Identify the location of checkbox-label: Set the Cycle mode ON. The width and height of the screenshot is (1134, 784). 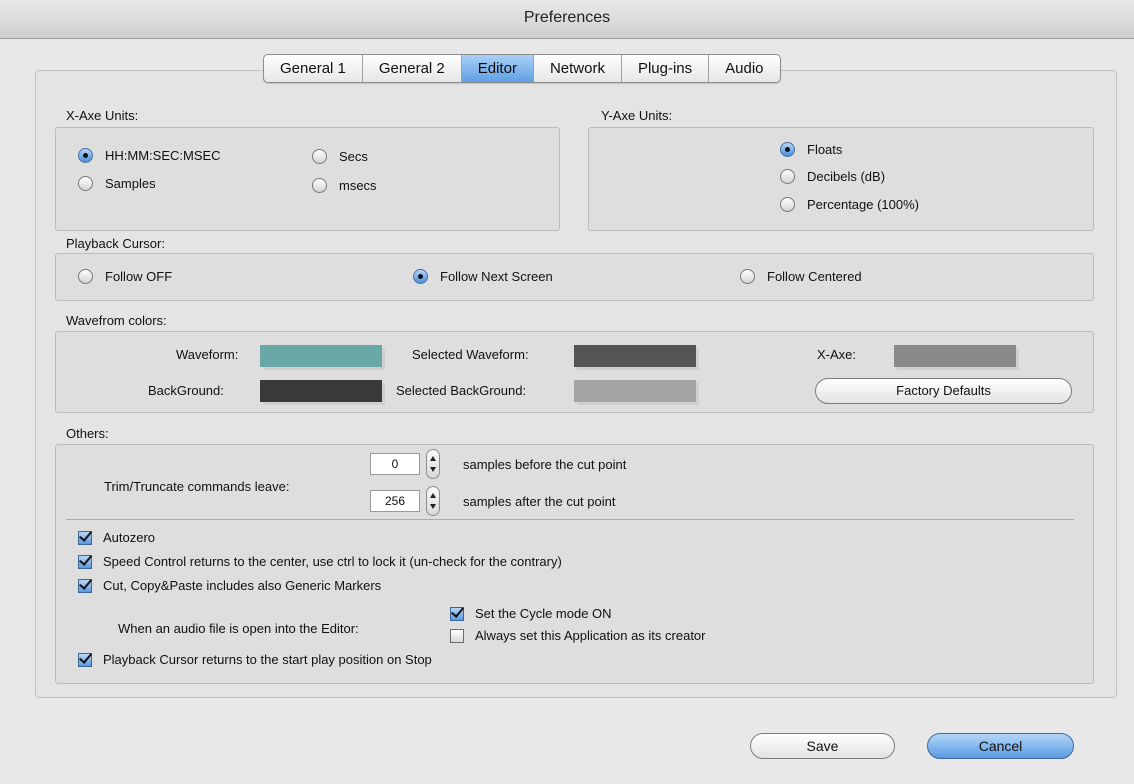
(543, 613).